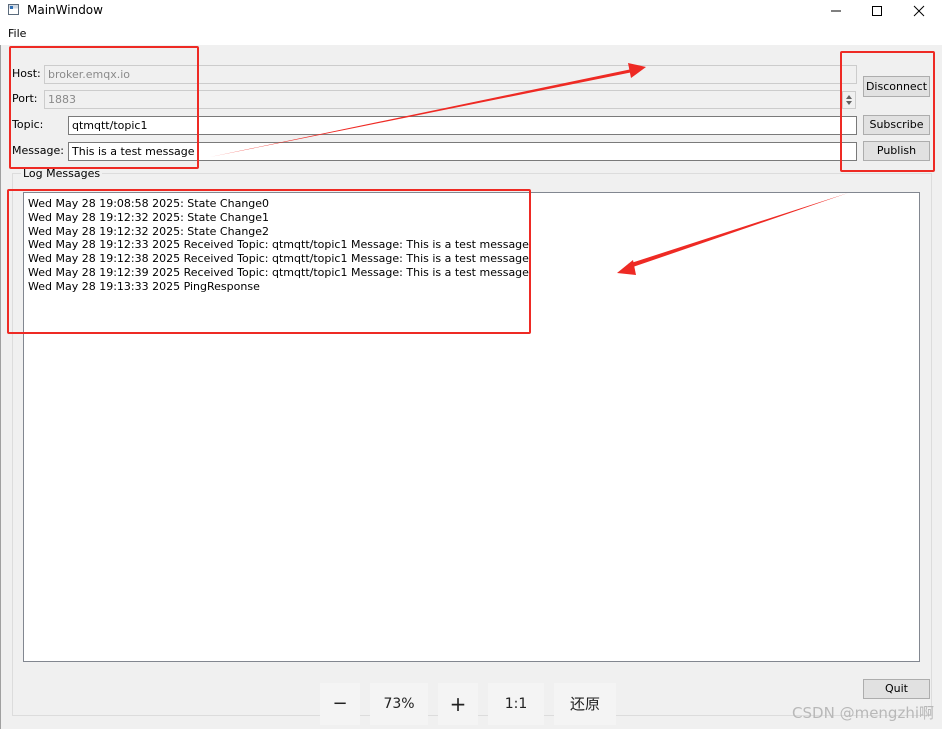  I want to click on zoom-out-button: −, so click(340, 704).